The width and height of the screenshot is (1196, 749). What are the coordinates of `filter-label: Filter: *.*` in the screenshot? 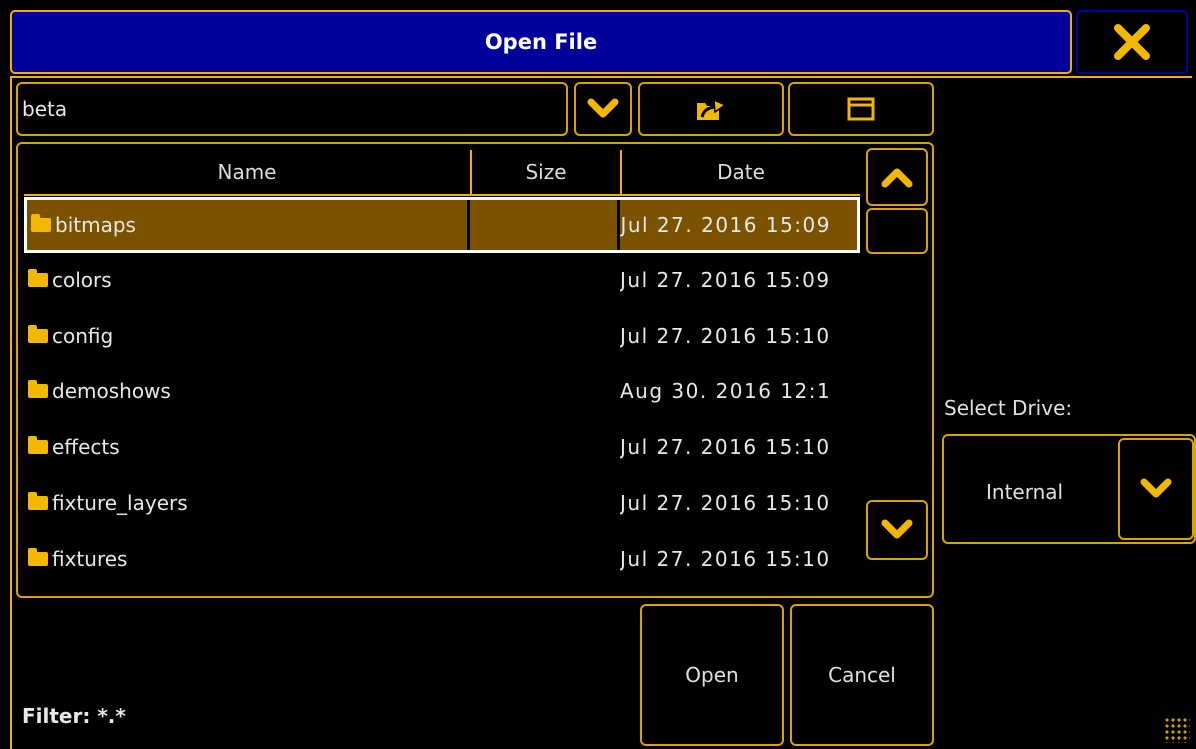 It's located at (74, 716).